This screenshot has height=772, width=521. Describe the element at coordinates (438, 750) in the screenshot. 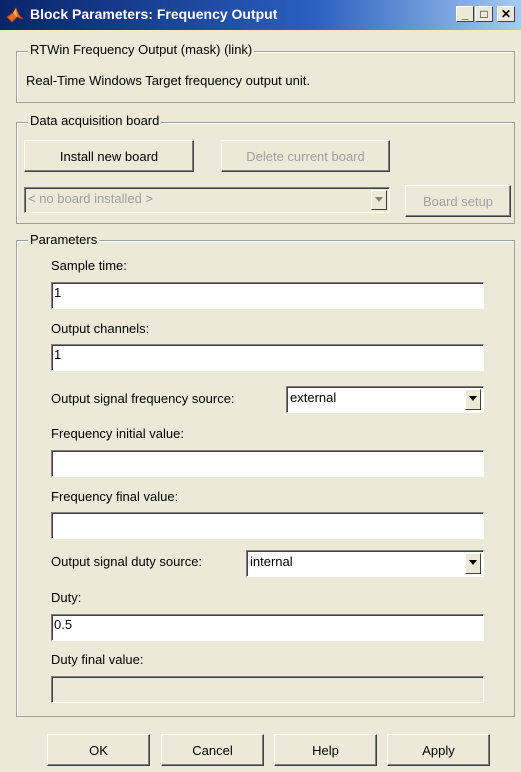

I see `apply-button: Apply` at that location.